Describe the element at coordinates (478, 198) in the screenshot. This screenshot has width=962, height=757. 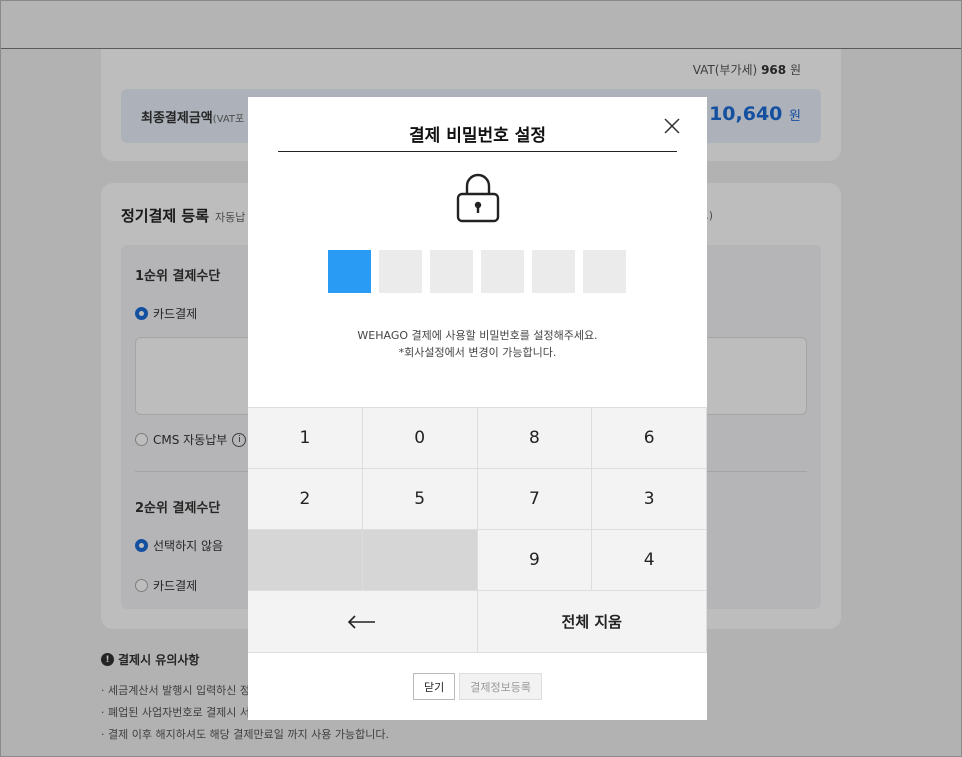
I see `lock-icon` at that location.